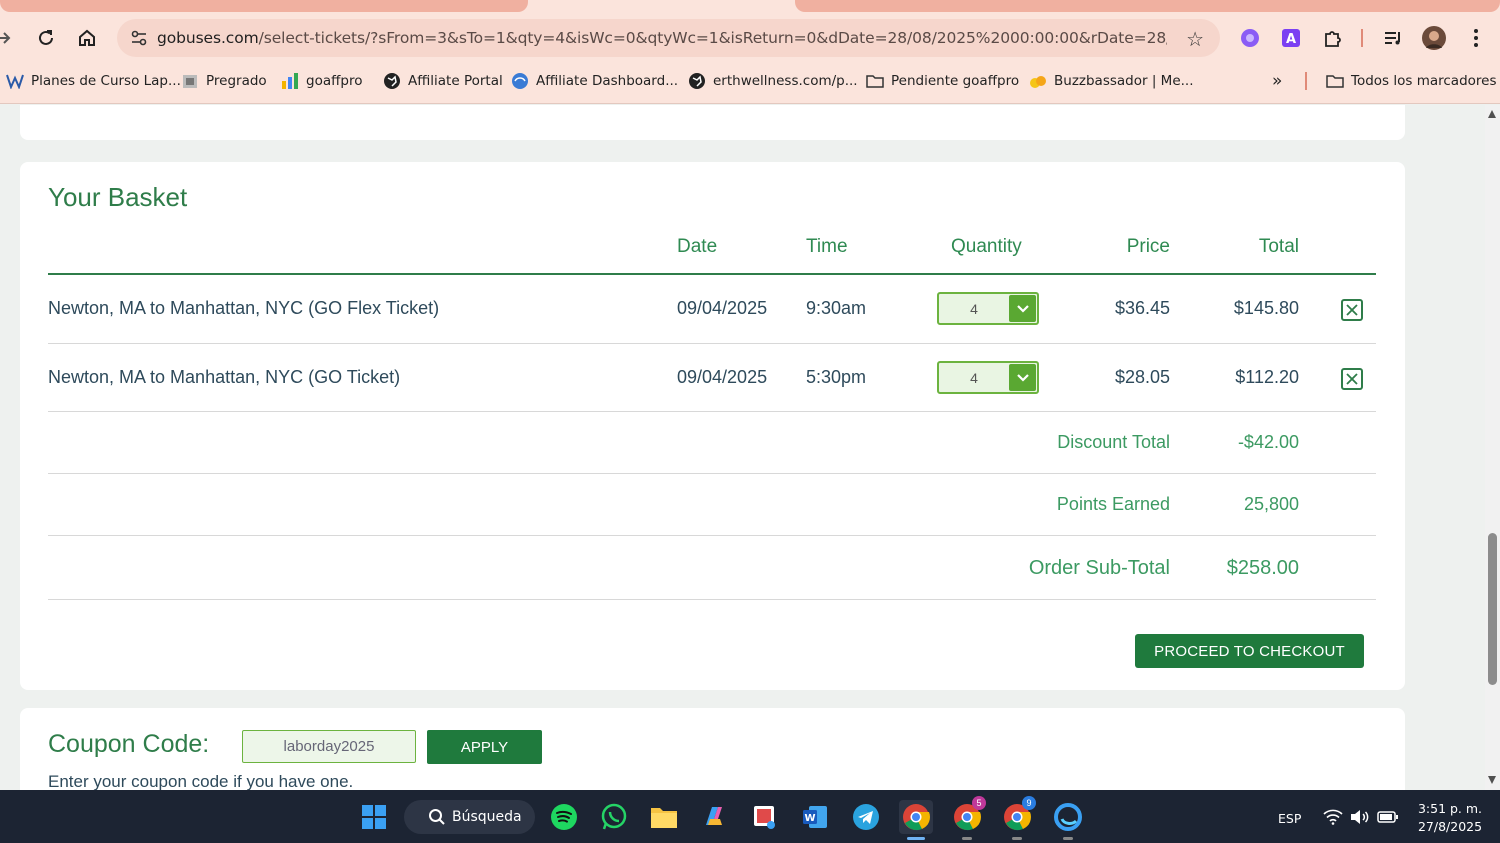 Image resolution: width=1500 pixels, height=843 pixels. What do you see at coordinates (750, 6) in the screenshot?
I see `tab-strip` at bounding box center [750, 6].